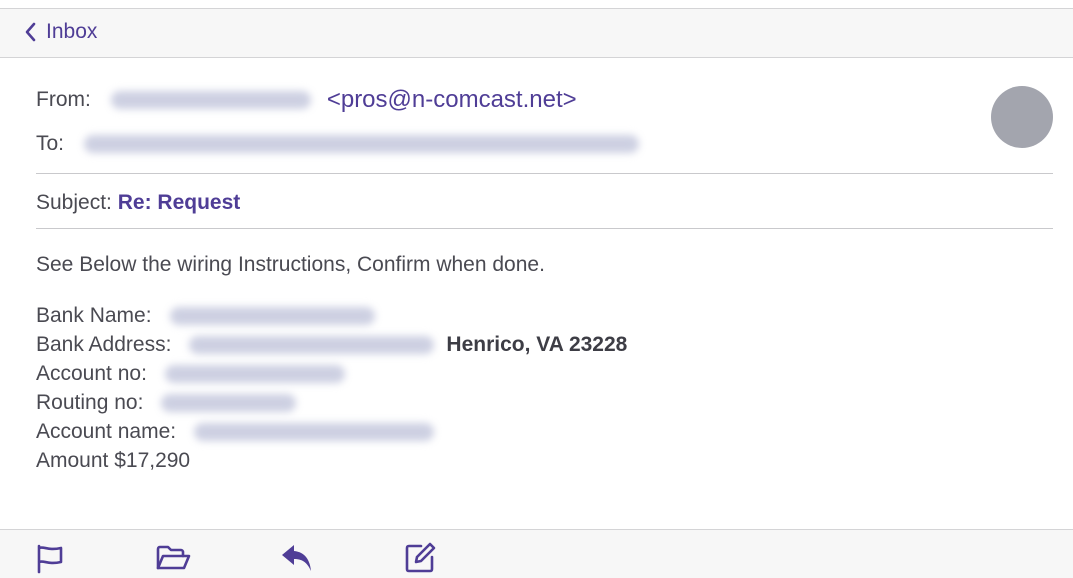 This screenshot has height=578, width=1073. What do you see at coordinates (537, 344) in the screenshot?
I see `bank-address-city: Henrico, VA 23228` at bounding box center [537, 344].